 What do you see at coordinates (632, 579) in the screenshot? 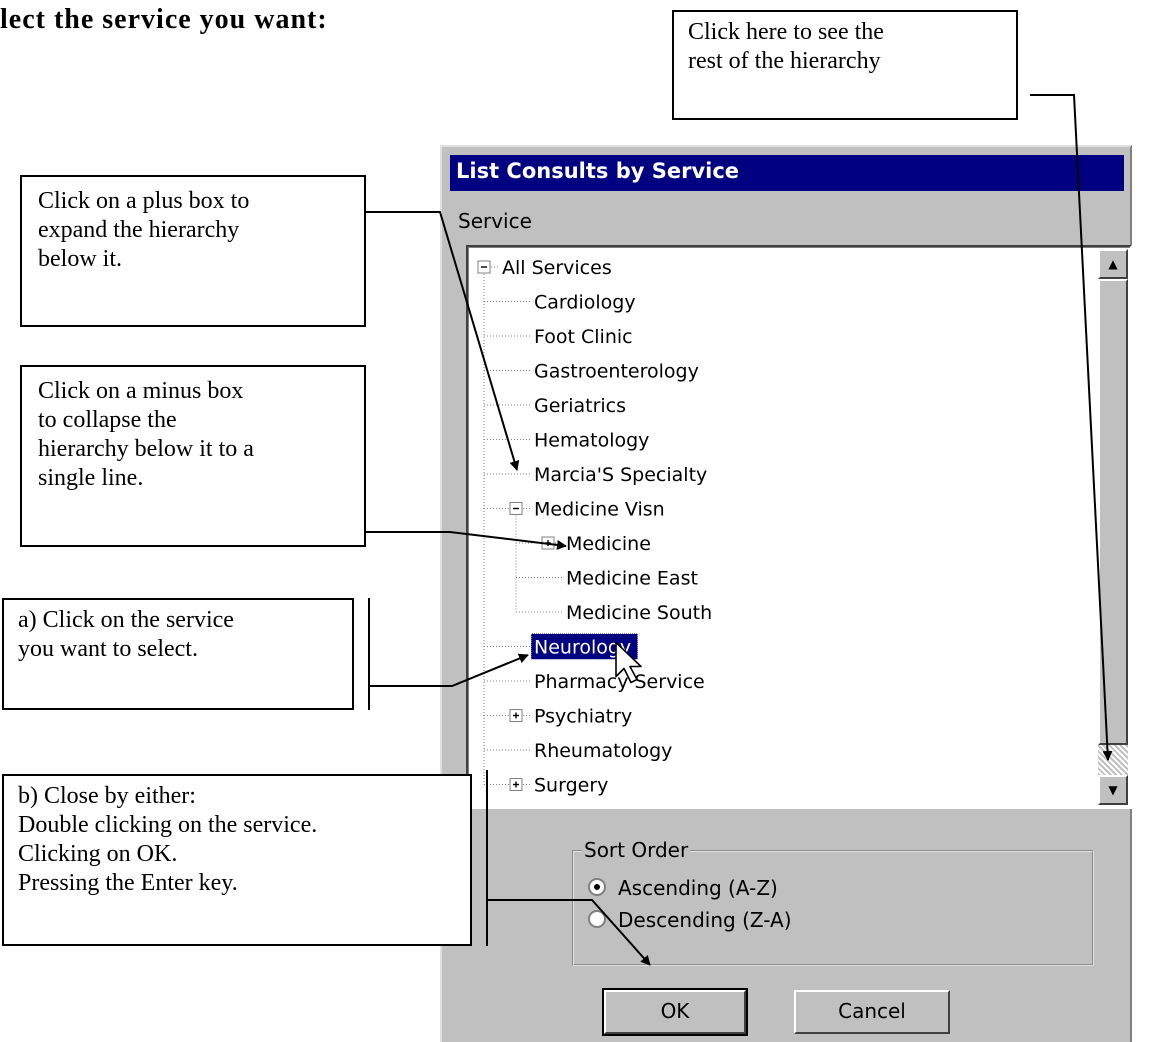
I see `tree-item: Medicine East` at bounding box center [632, 579].